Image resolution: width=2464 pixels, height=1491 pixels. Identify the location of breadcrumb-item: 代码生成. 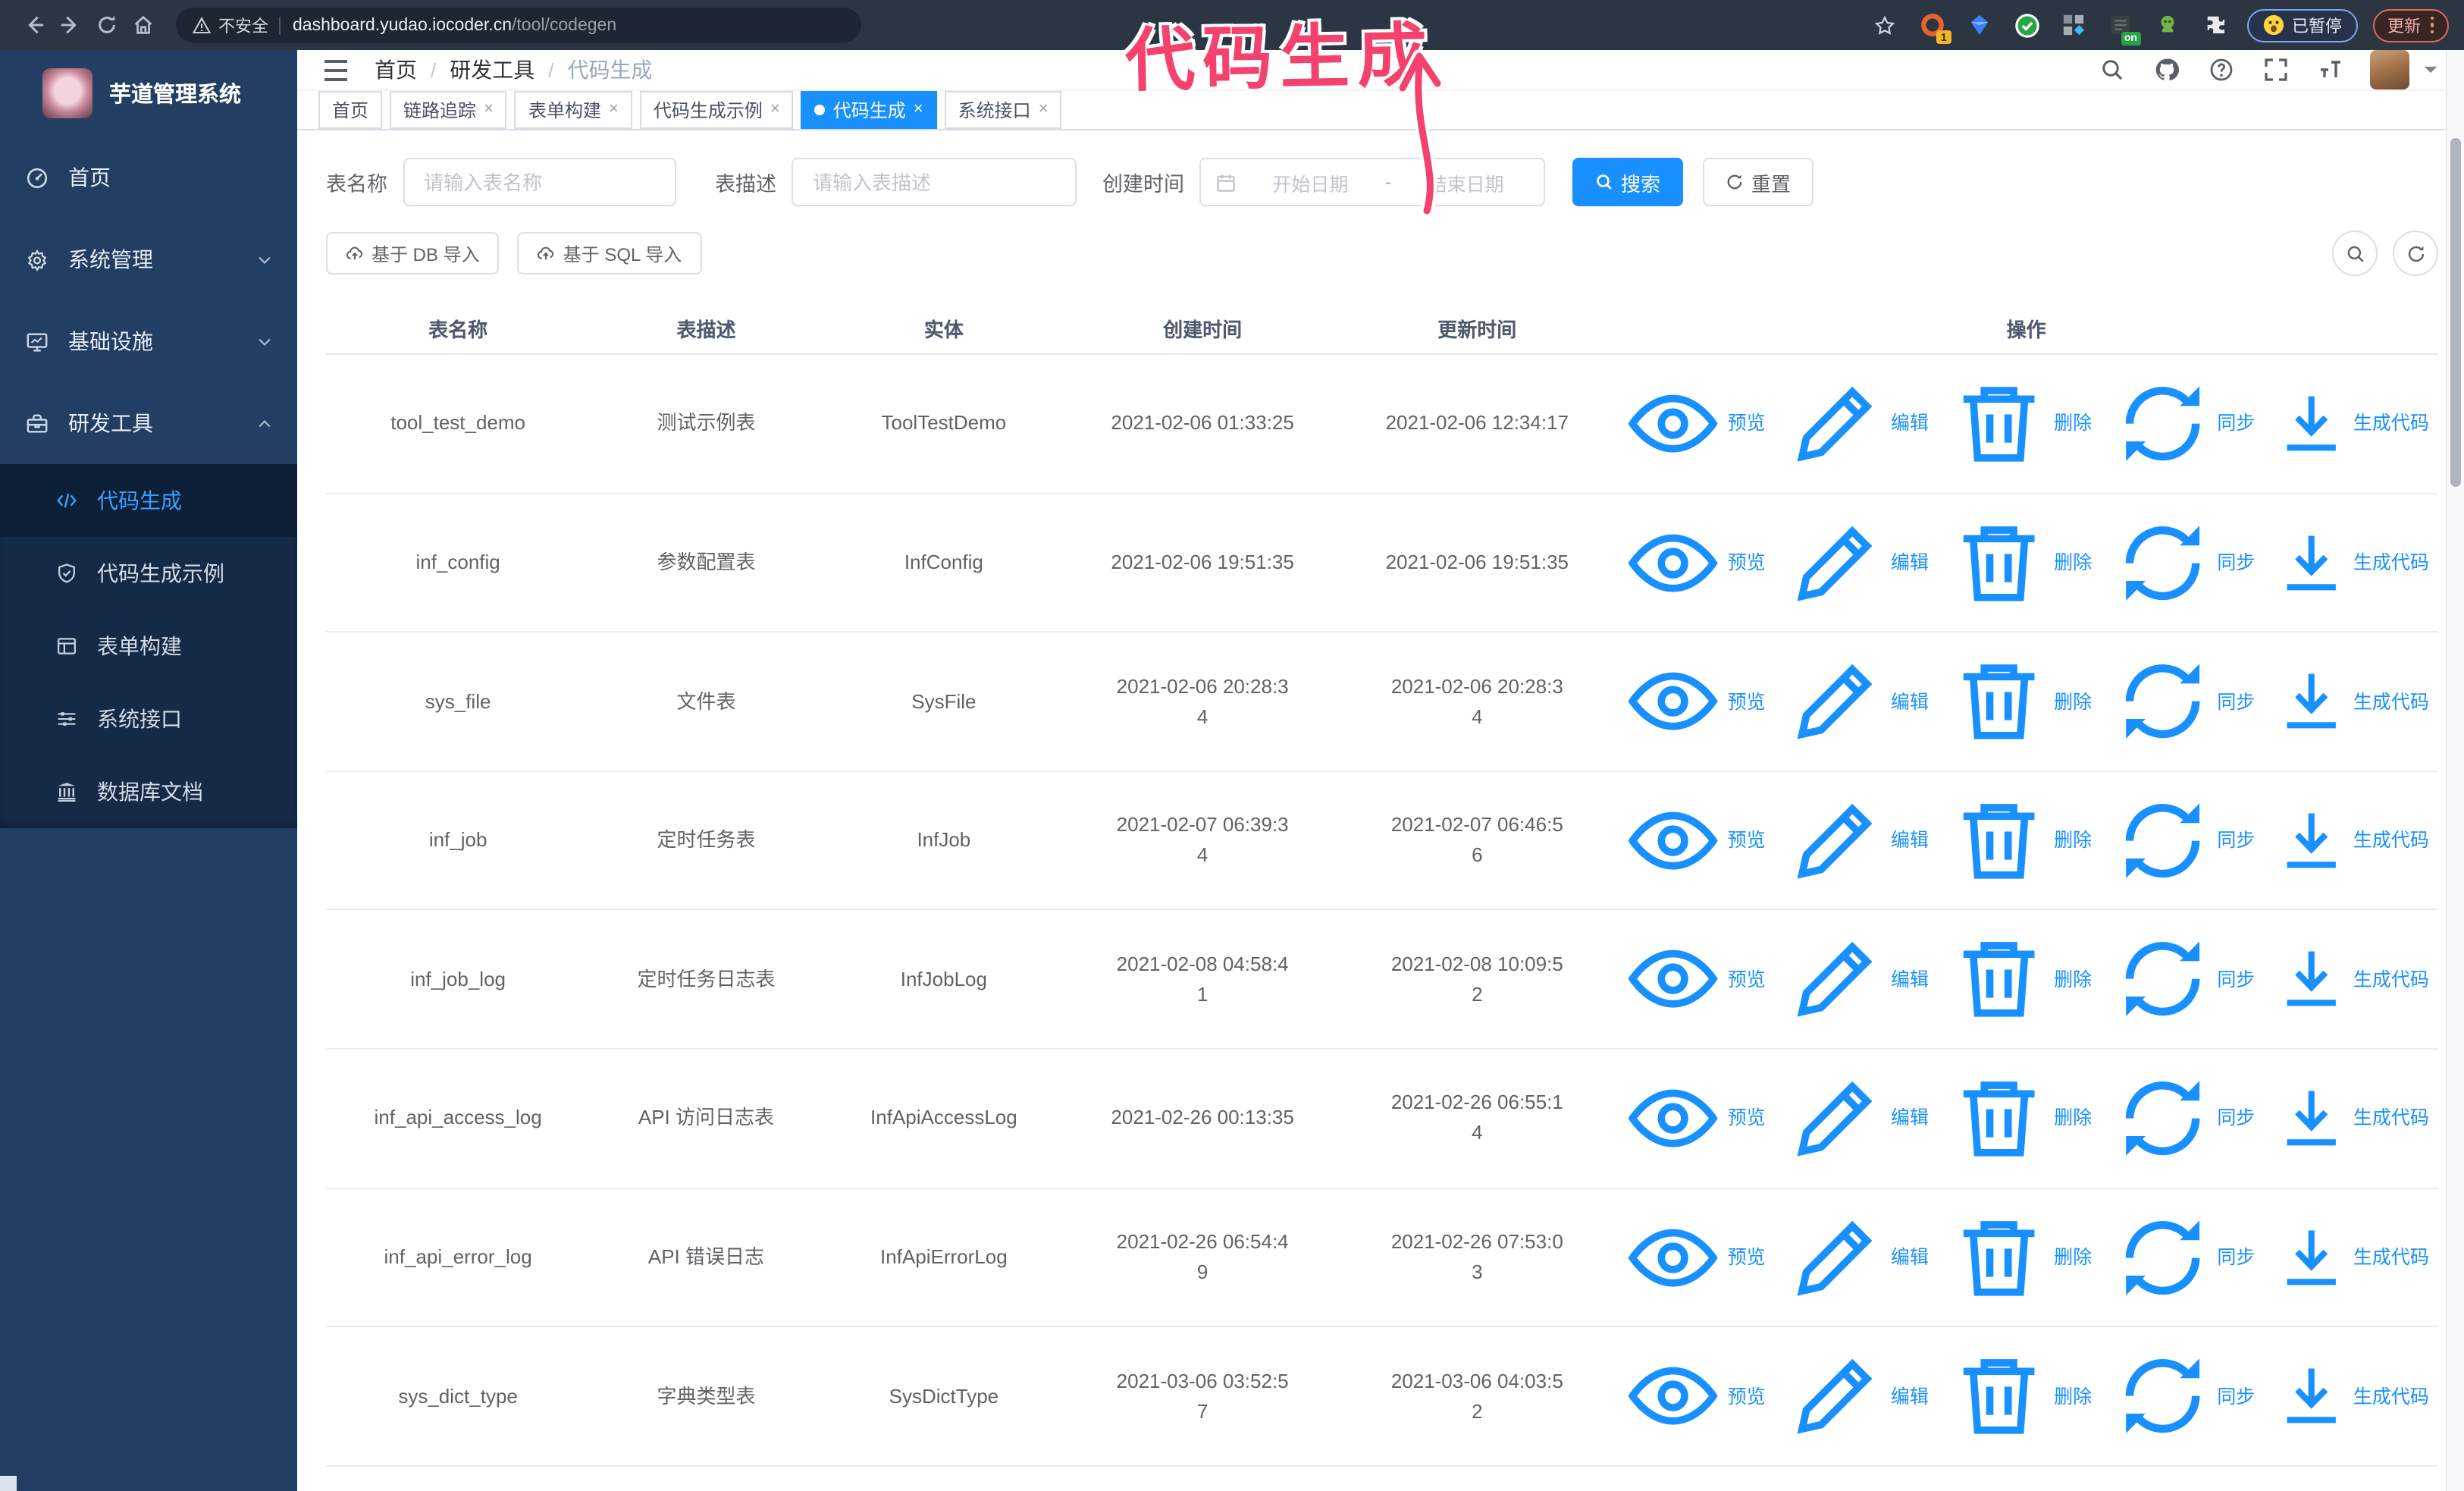
(611, 70).